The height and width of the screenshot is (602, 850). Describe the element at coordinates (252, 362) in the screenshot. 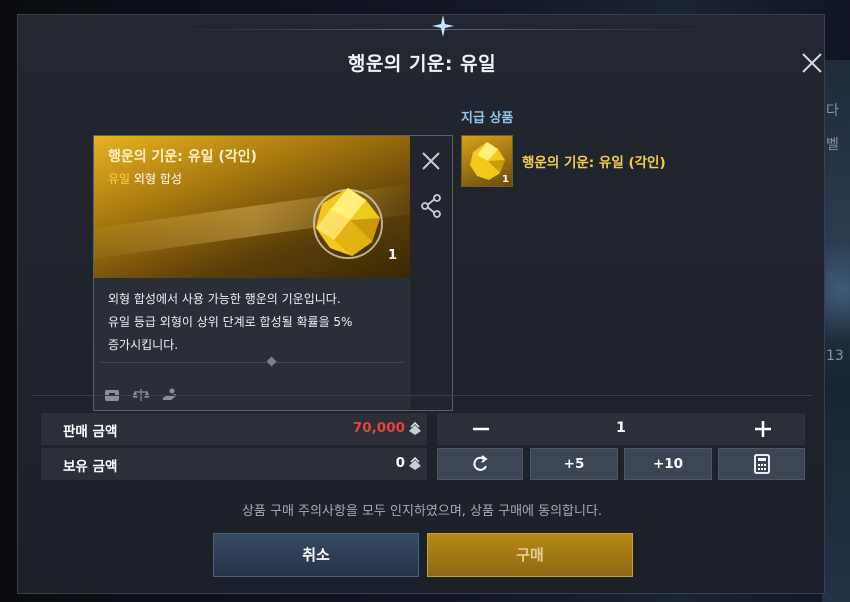

I see `card-divider` at that location.